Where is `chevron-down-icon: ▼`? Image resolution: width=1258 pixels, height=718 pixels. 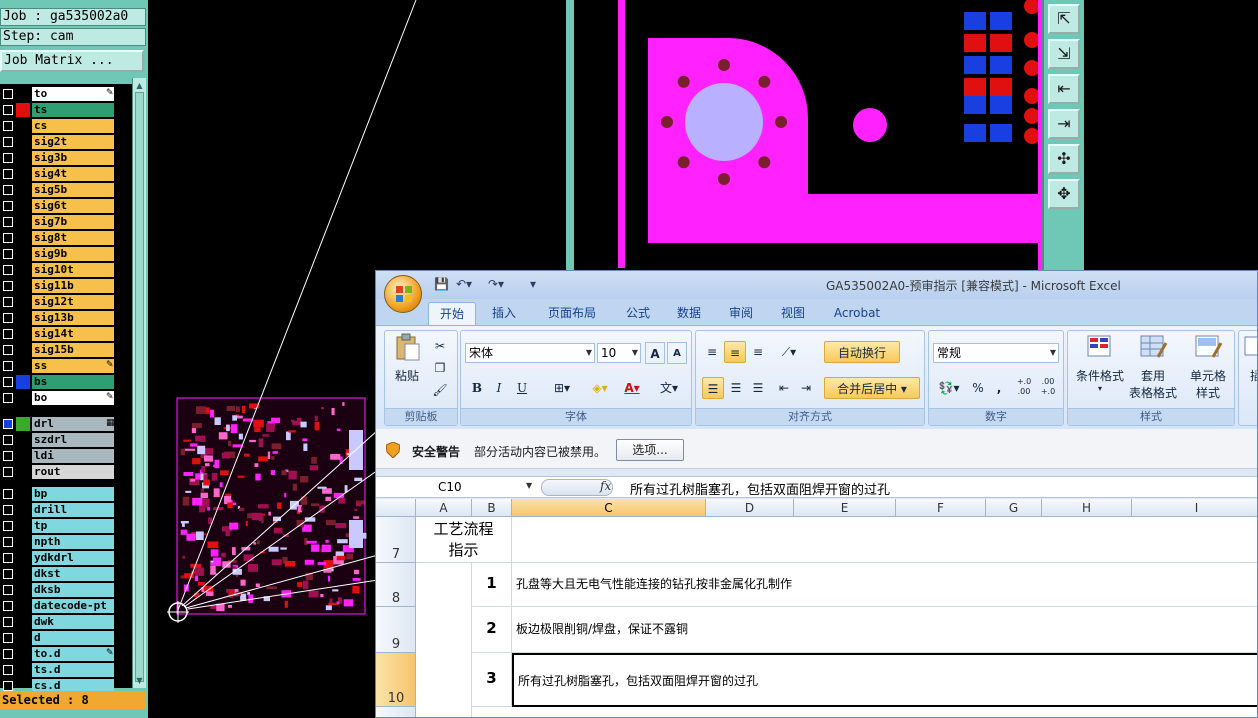
chevron-down-icon: ▼ is located at coordinates (529, 485).